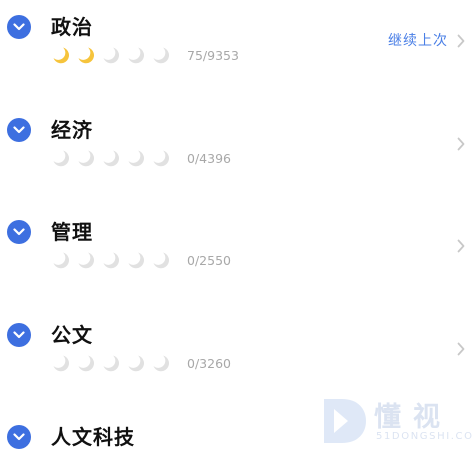 This screenshot has height=450, width=473. I want to click on question-count: 0/4396, so click(209, 158).